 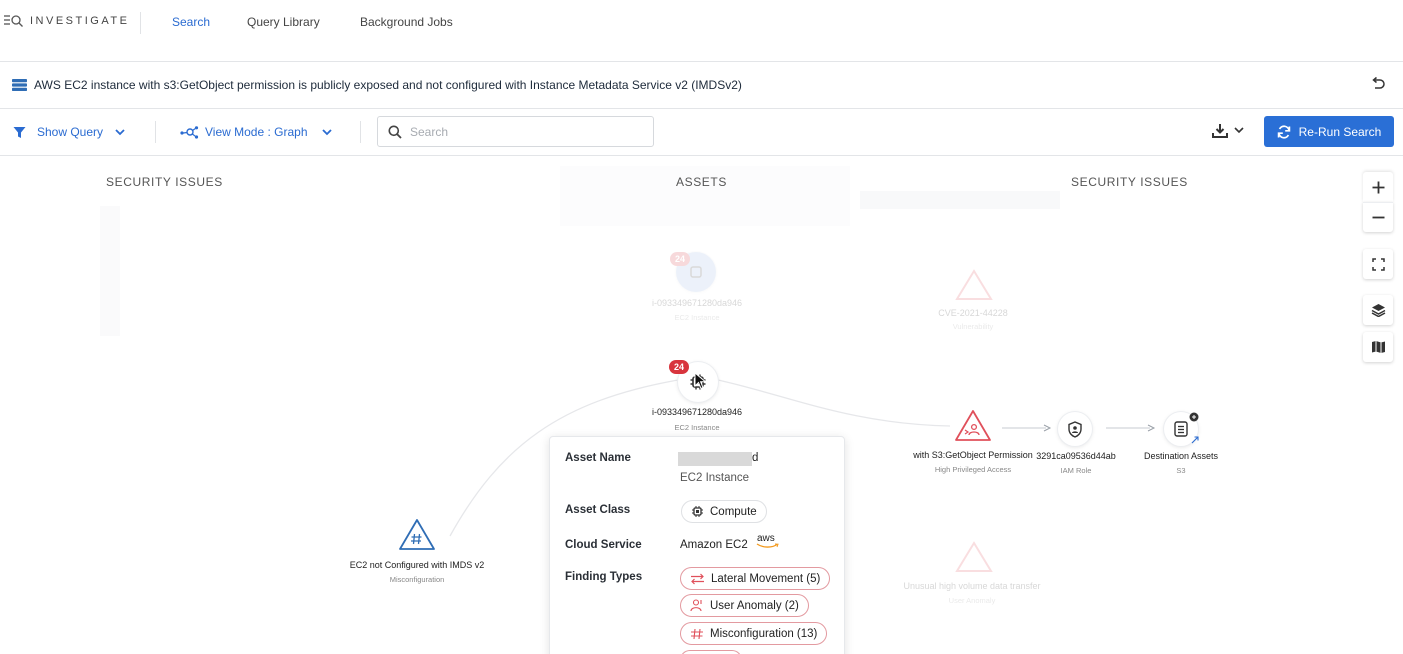 What do you see at coordinates (603, 545) in the screenshot?
I see `cloud-service-label: Cloud Service` at bounding box center [603, 545].